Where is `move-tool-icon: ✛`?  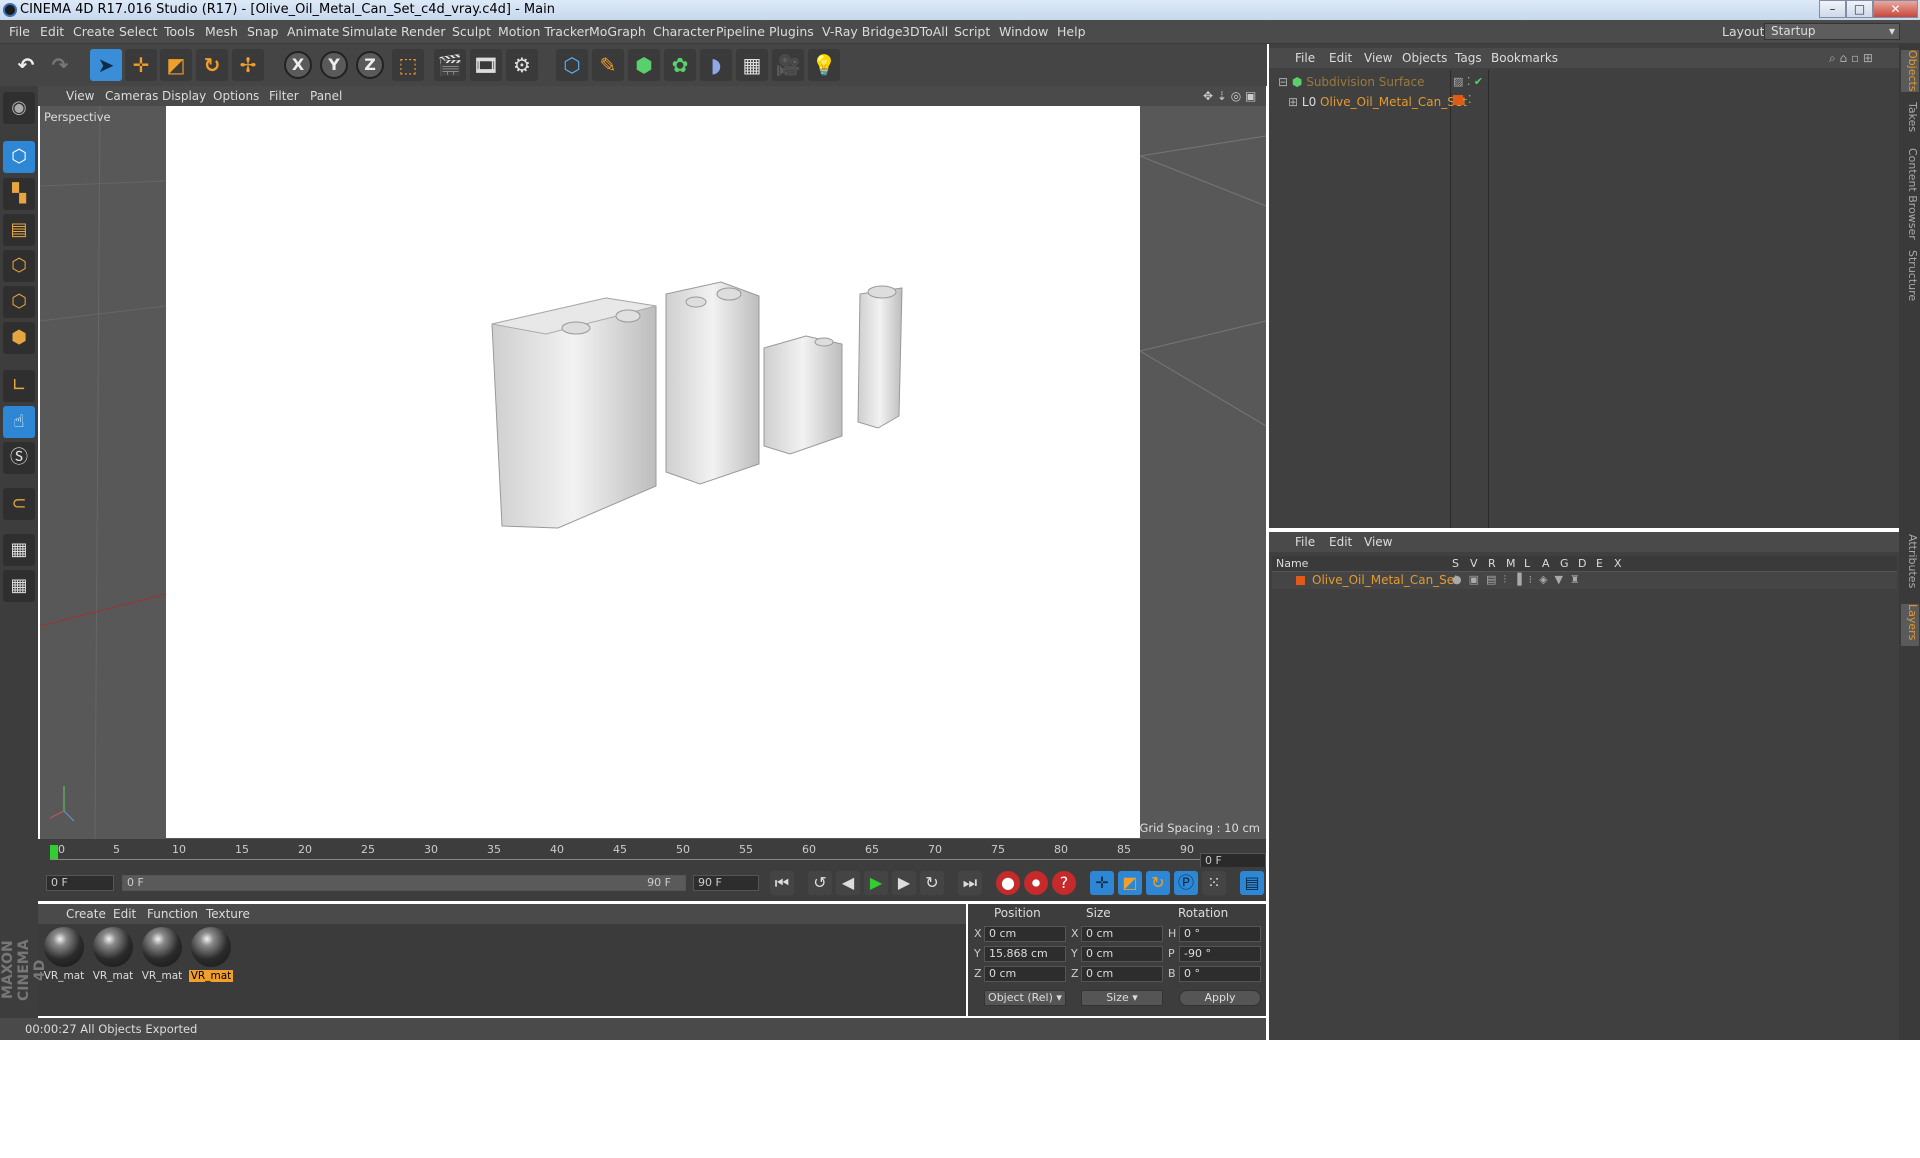
move-tool-icon: ✛ is located at coordinates (141, 65).